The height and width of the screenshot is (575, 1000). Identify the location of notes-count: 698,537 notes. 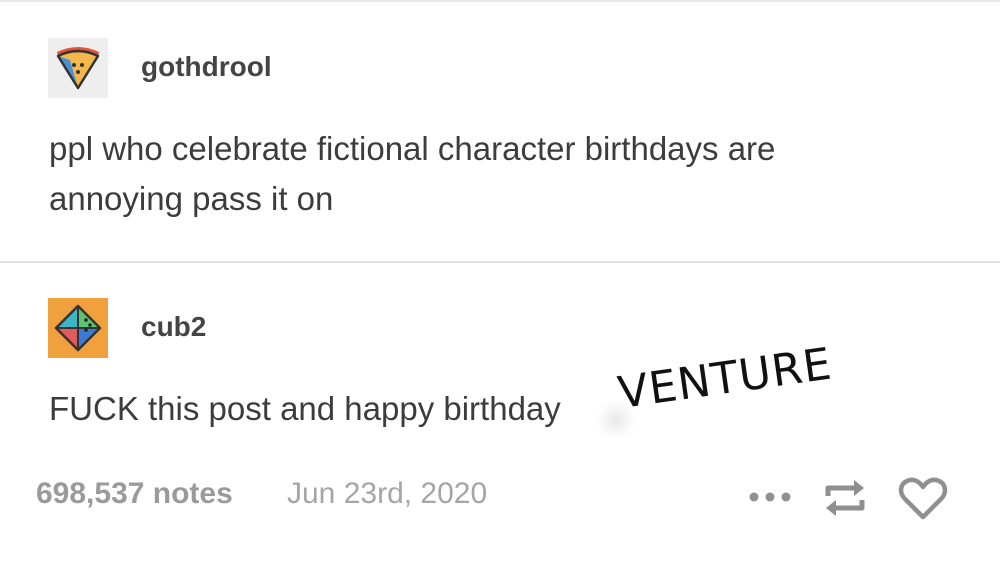
(134, 494).